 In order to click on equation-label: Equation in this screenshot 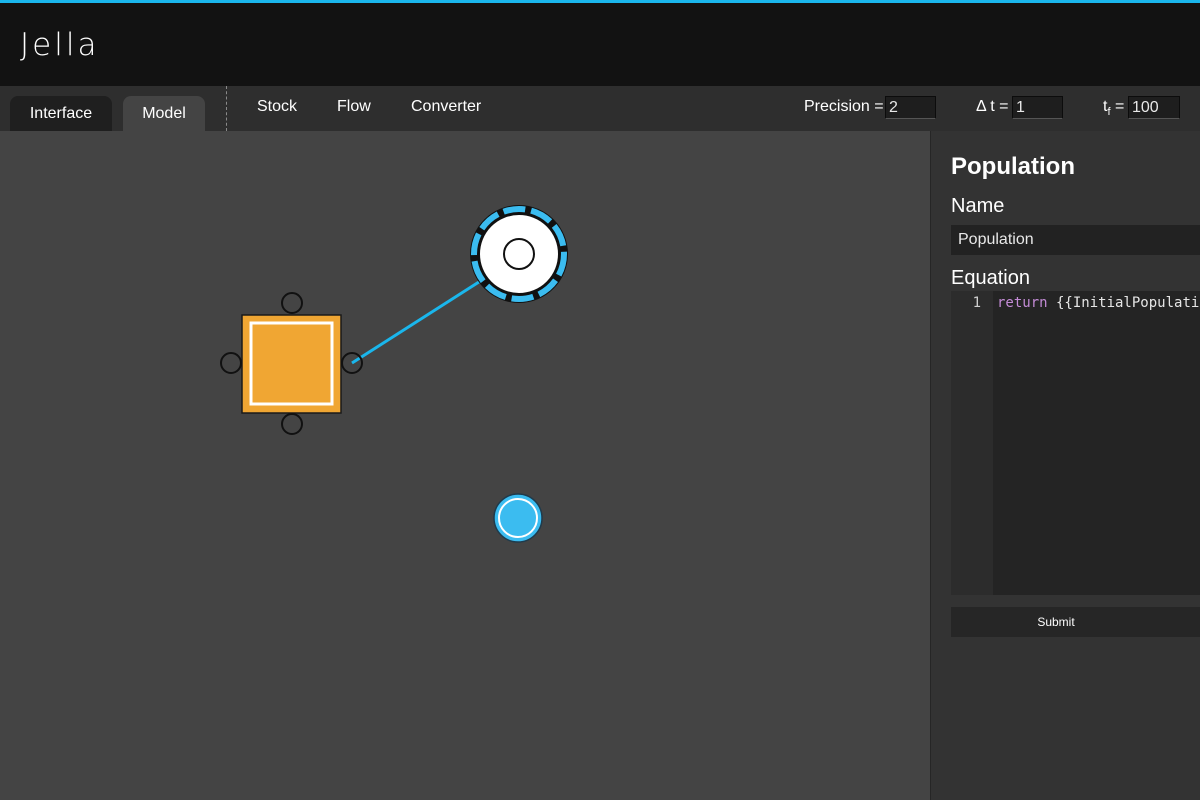, I will do `click(990, 278)`.